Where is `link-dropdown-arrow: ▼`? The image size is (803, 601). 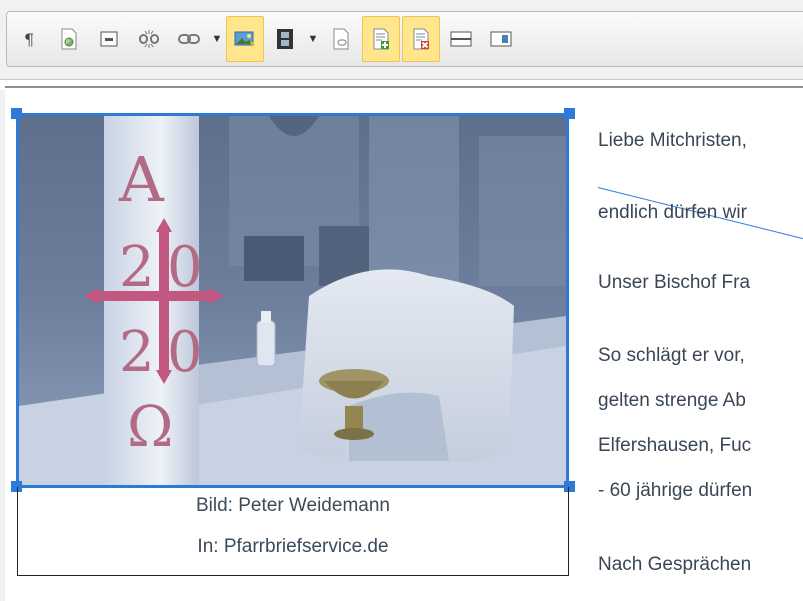
link-dropdown-arrow: ▼ is located at coordinates (217, 39).